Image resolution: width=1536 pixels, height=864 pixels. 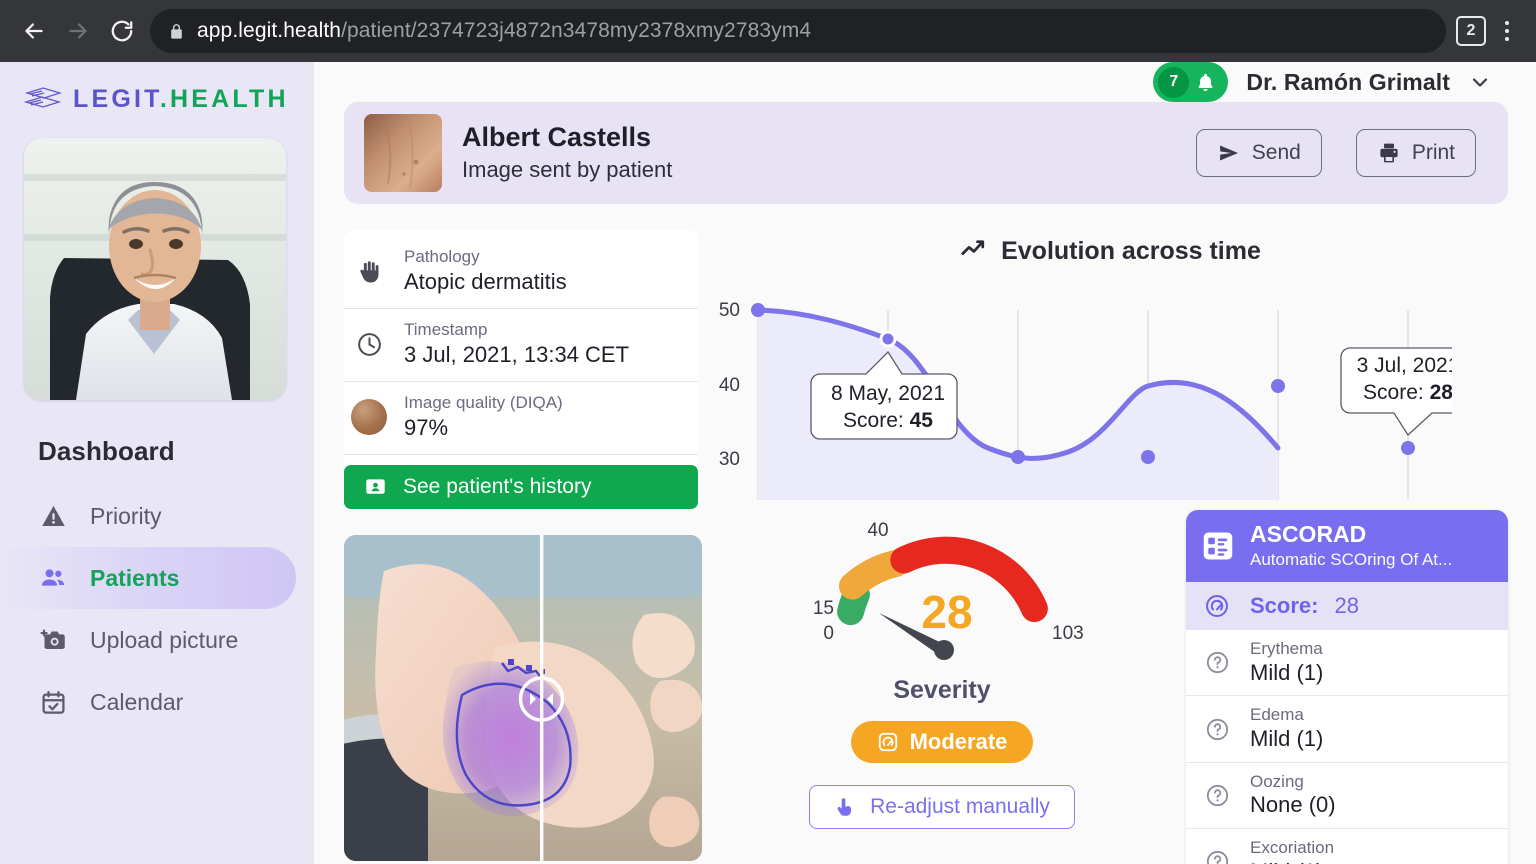 I want to click on sidebar-item-label: Upload picture, so click(x=164, y=639).